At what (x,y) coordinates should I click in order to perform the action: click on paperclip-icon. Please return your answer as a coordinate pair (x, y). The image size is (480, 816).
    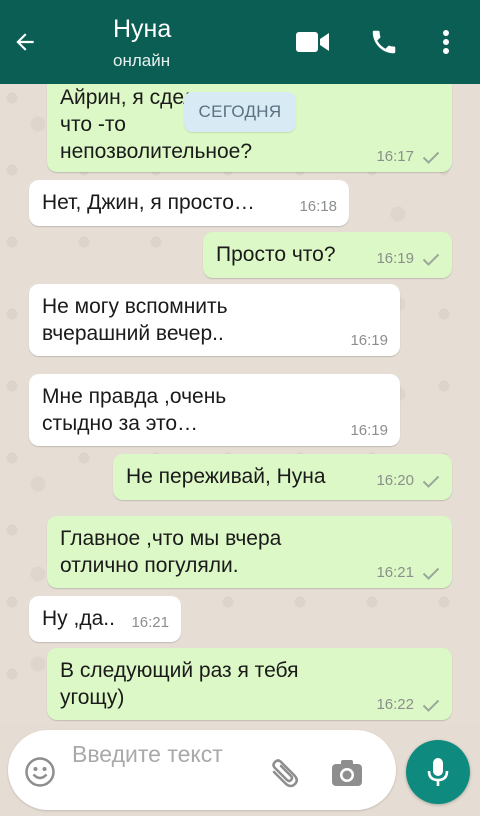
    Looking at the image, I should click on (285, 773).